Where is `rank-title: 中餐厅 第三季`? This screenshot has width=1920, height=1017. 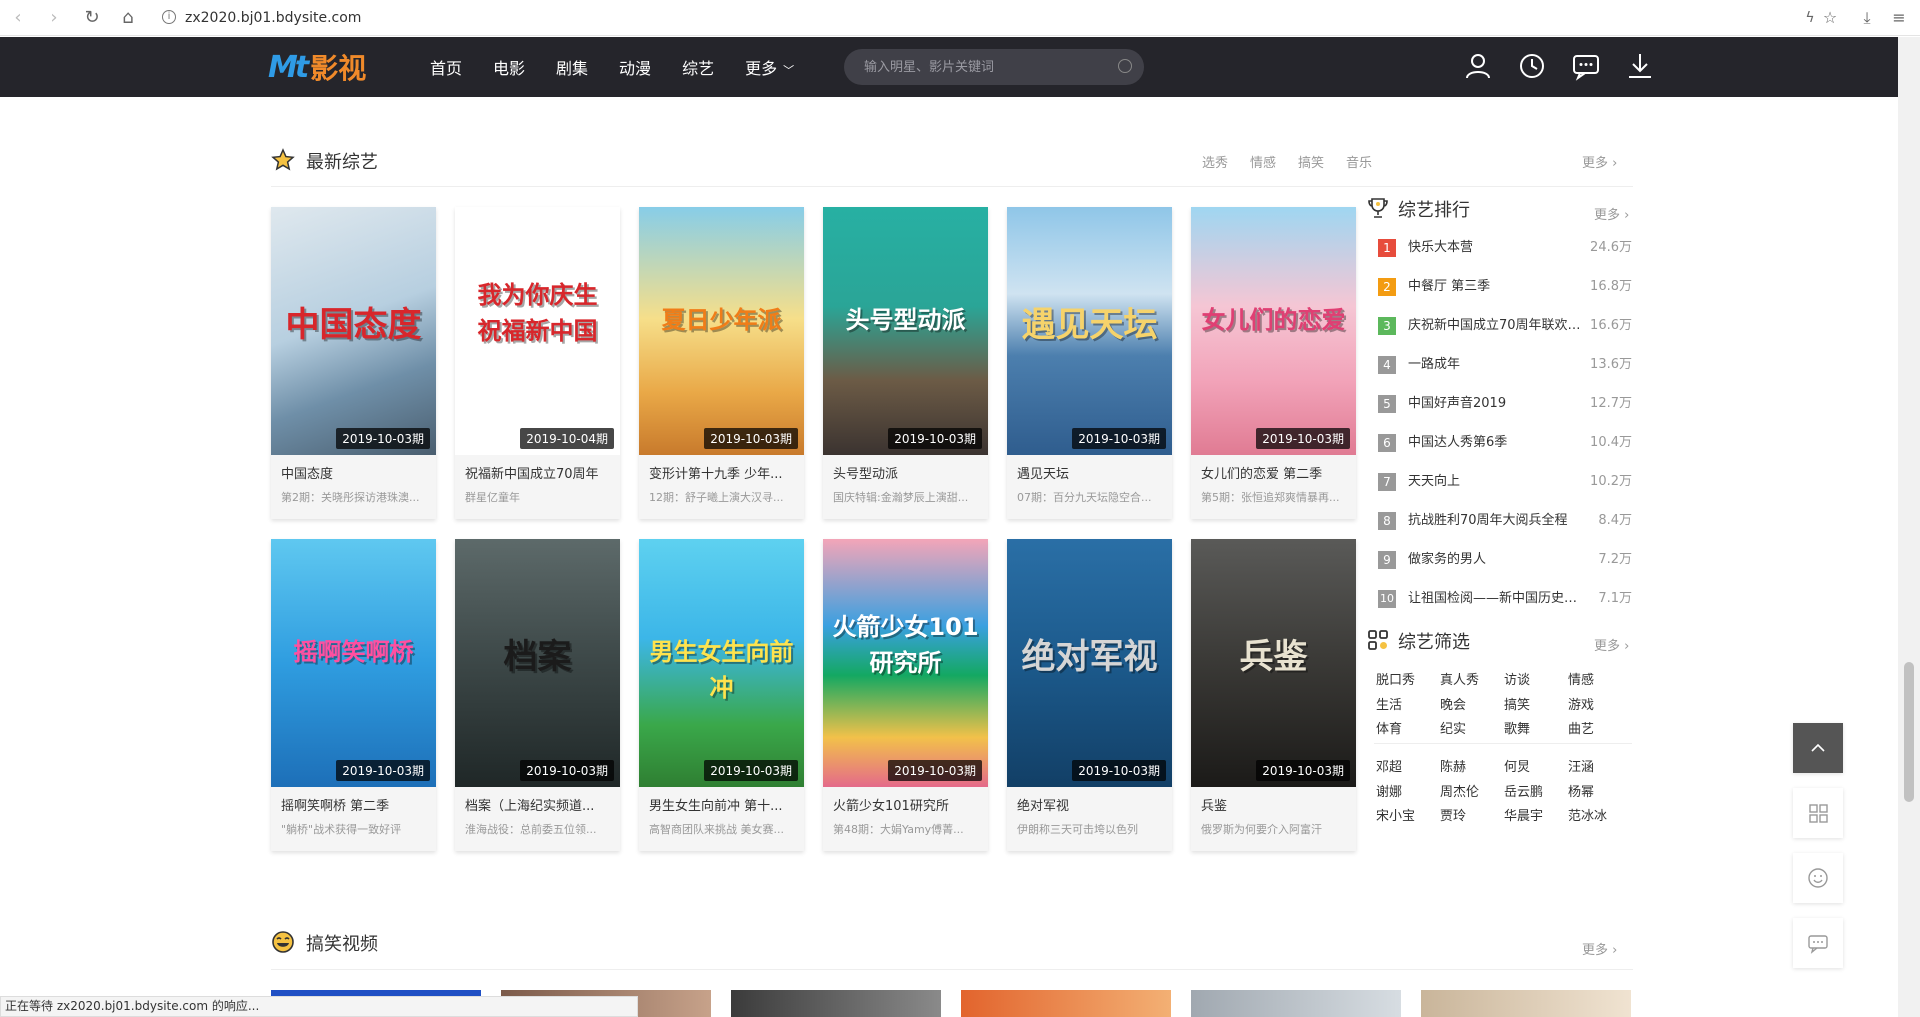 rank-title: 中餐厅 第三季 is located at coordinates (1498, 287).